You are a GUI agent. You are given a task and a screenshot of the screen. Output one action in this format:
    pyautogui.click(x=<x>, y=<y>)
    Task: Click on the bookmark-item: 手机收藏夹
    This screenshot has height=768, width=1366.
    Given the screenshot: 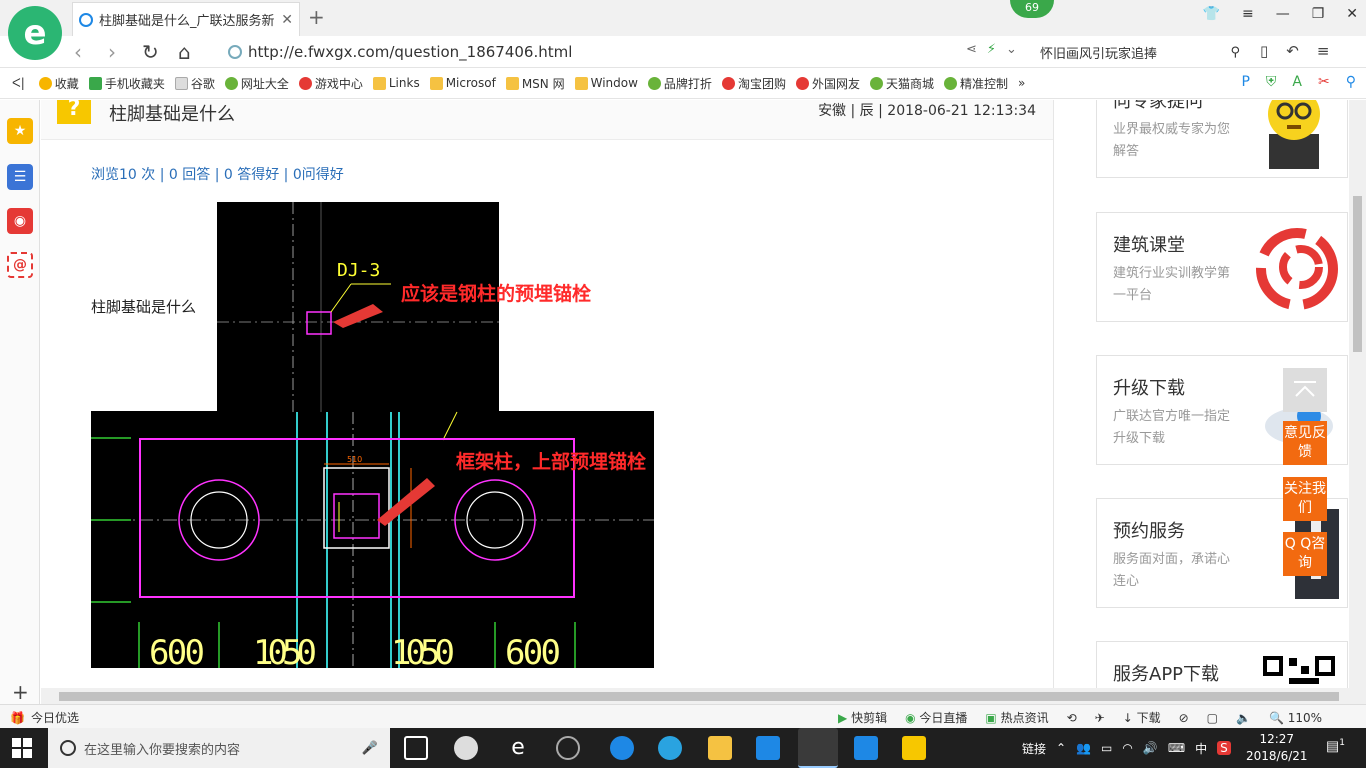 What is the action you would take?
    pyautogui.click(x=126, y=83)
    